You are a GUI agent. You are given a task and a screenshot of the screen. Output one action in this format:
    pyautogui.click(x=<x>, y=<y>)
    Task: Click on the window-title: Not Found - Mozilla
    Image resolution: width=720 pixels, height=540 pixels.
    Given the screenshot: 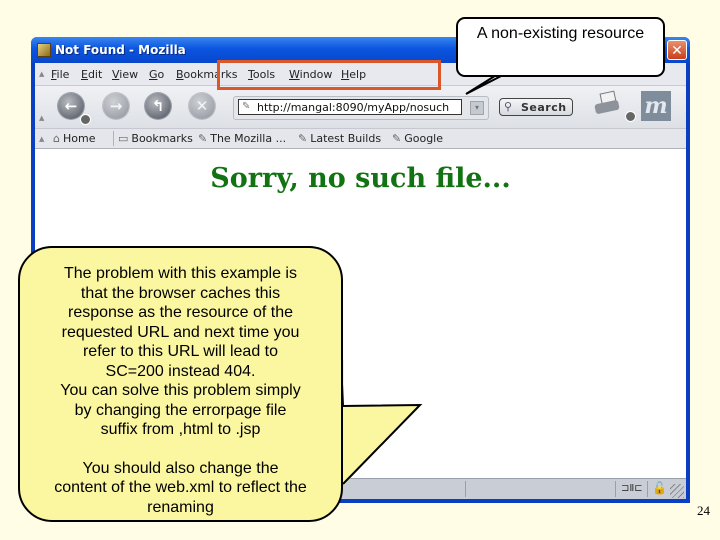 What is the action you would take?
    pyautogui.click(x=120, y=50)
    